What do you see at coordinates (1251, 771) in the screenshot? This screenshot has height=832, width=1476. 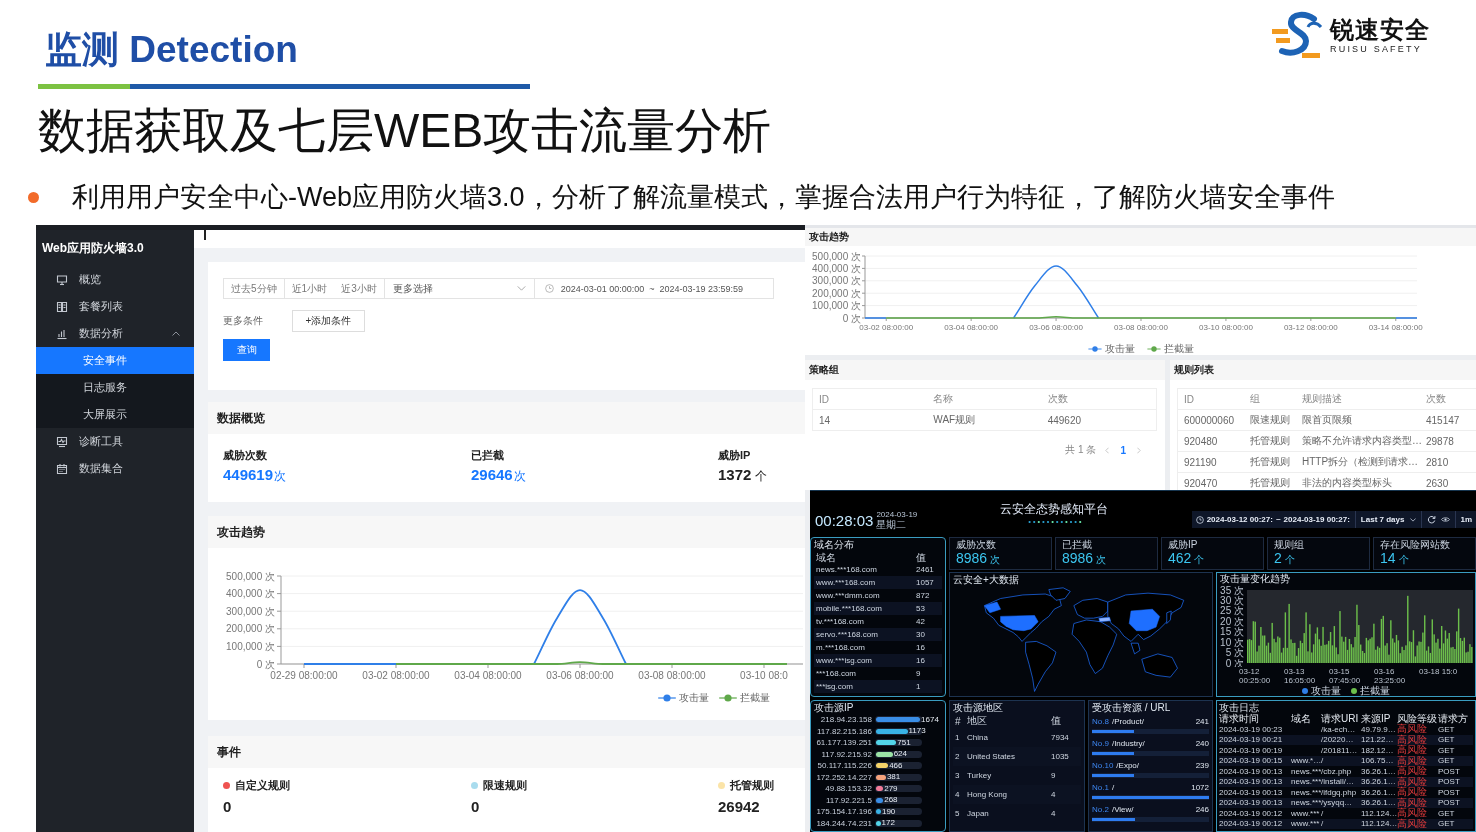 I see `table-cell-text: 2024-03-19 00:13` at bounding box center [1251, 771].